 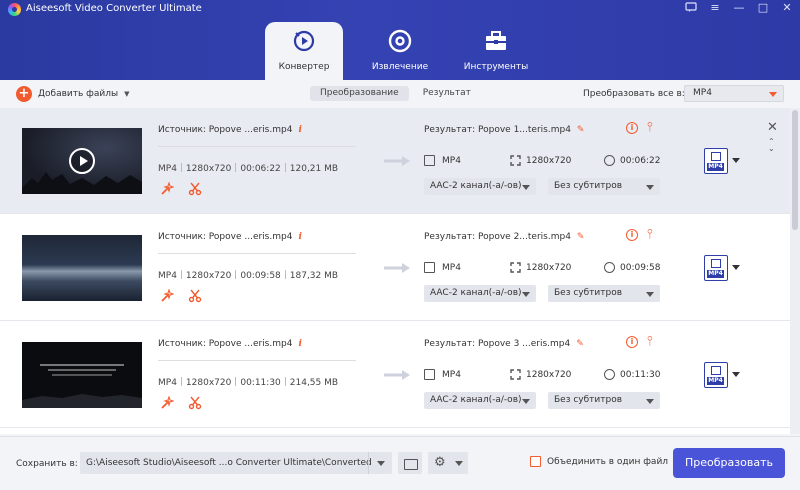 What do you see at coordinates (535, 461) in the screenshot?
I see `merge-checkbox` at bounding box center [535, 461].